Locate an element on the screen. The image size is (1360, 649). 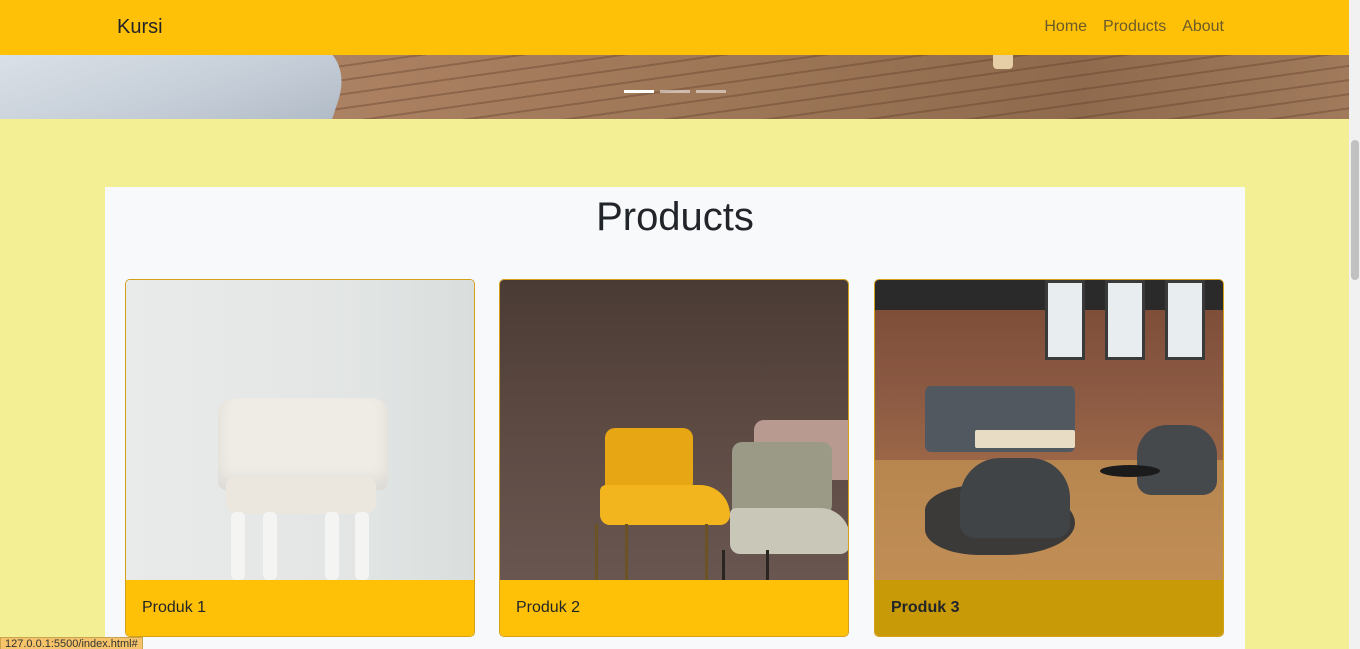
coffee-table-shape is located at coordinates (1025, 439).